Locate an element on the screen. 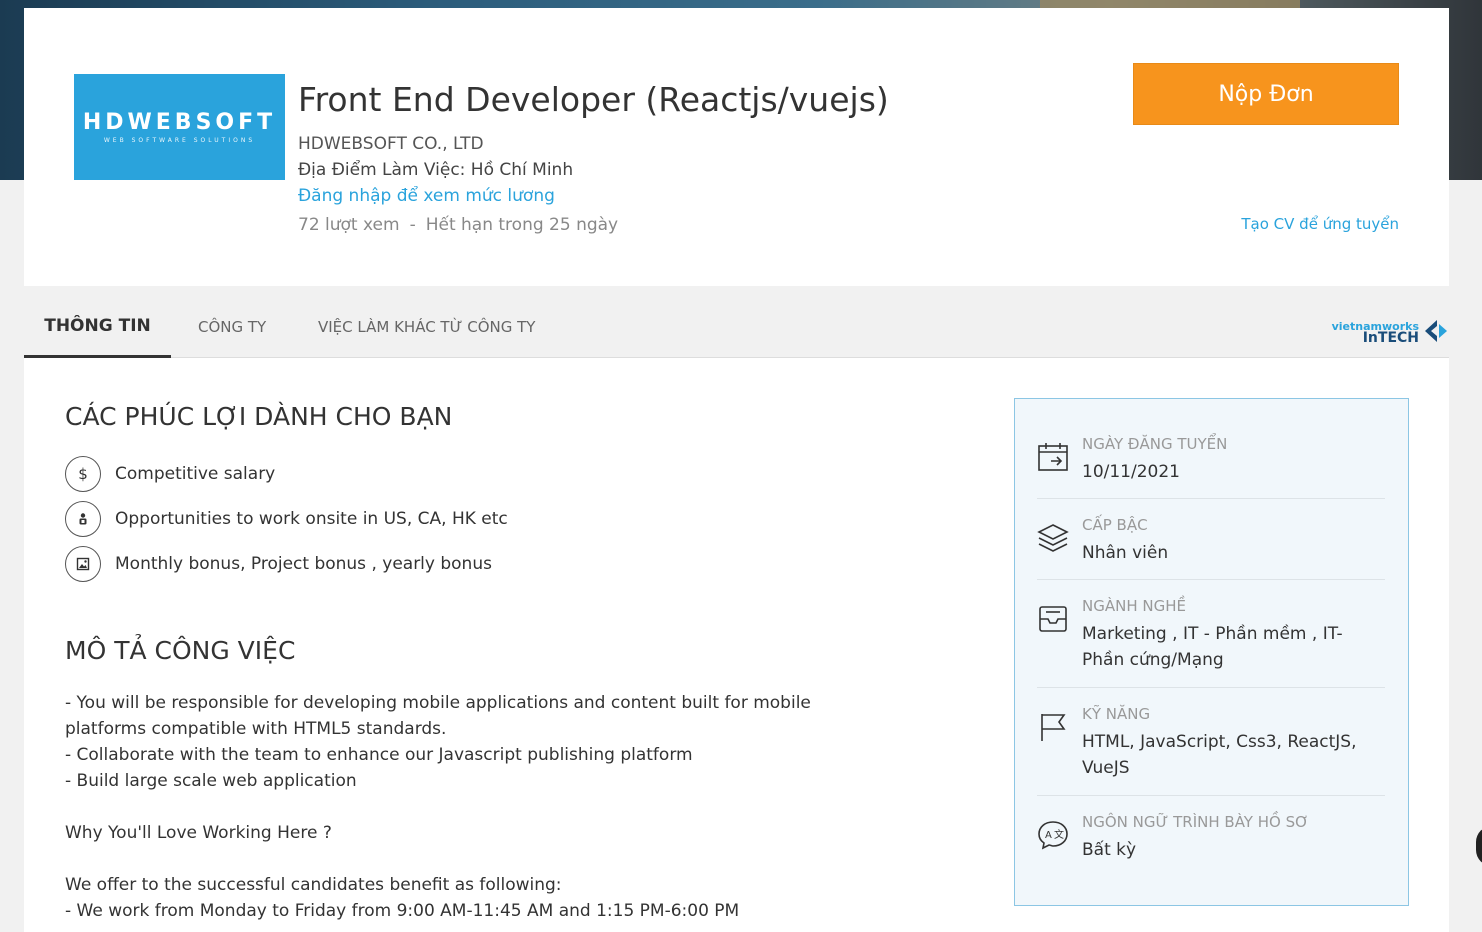  summary-label: NGÔN NGỮ TRÌNH BÀY HỒ SƠ is located at coordinates (1195, 822).